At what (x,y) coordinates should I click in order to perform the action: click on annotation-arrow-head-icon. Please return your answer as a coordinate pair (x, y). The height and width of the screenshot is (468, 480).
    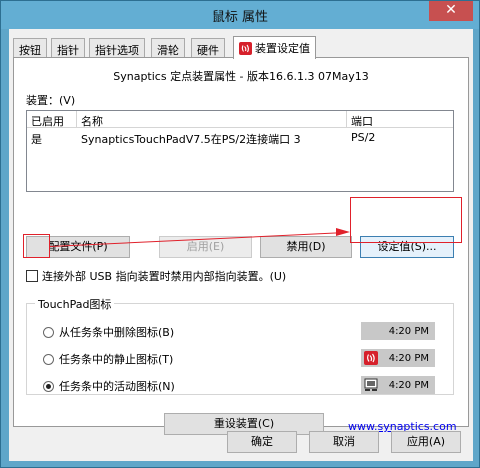
    Looking at the image, I should click on (343, 232).